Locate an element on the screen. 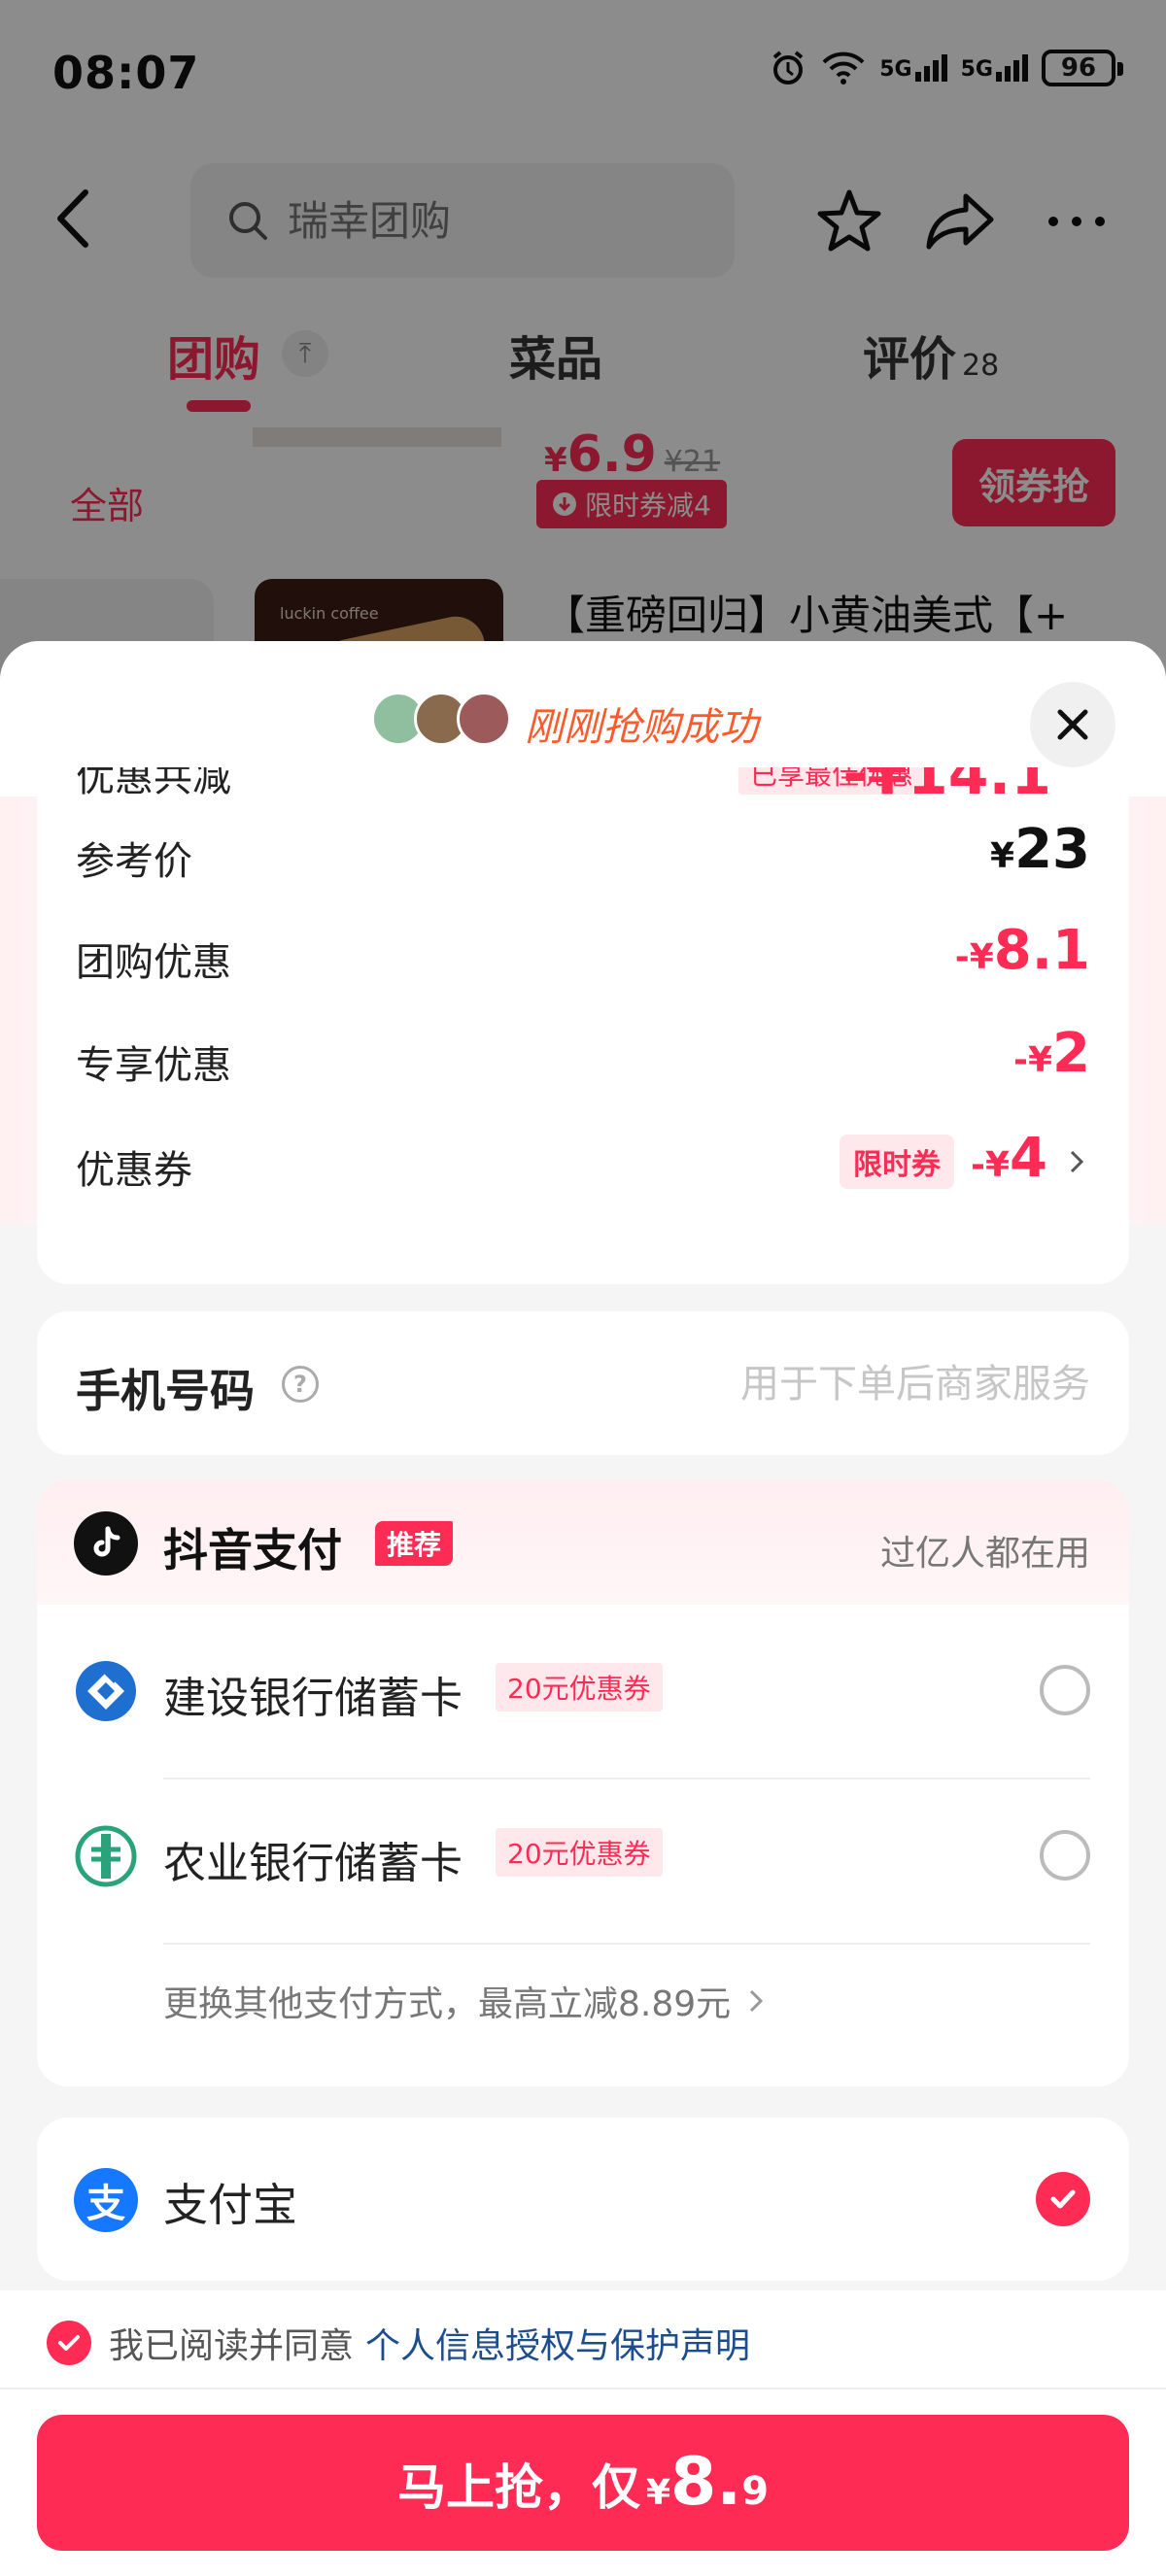 The height and width of the screenshot is (2576, 1166). phone-card: 手机号码 ? is located at coordinates (583, 1383).